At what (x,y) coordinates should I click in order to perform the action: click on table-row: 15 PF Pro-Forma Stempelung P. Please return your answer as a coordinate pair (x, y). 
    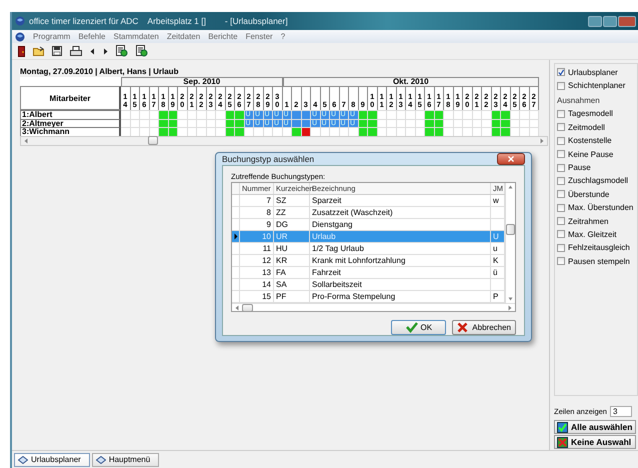
    Looking at the image, I should click on (368, 297).